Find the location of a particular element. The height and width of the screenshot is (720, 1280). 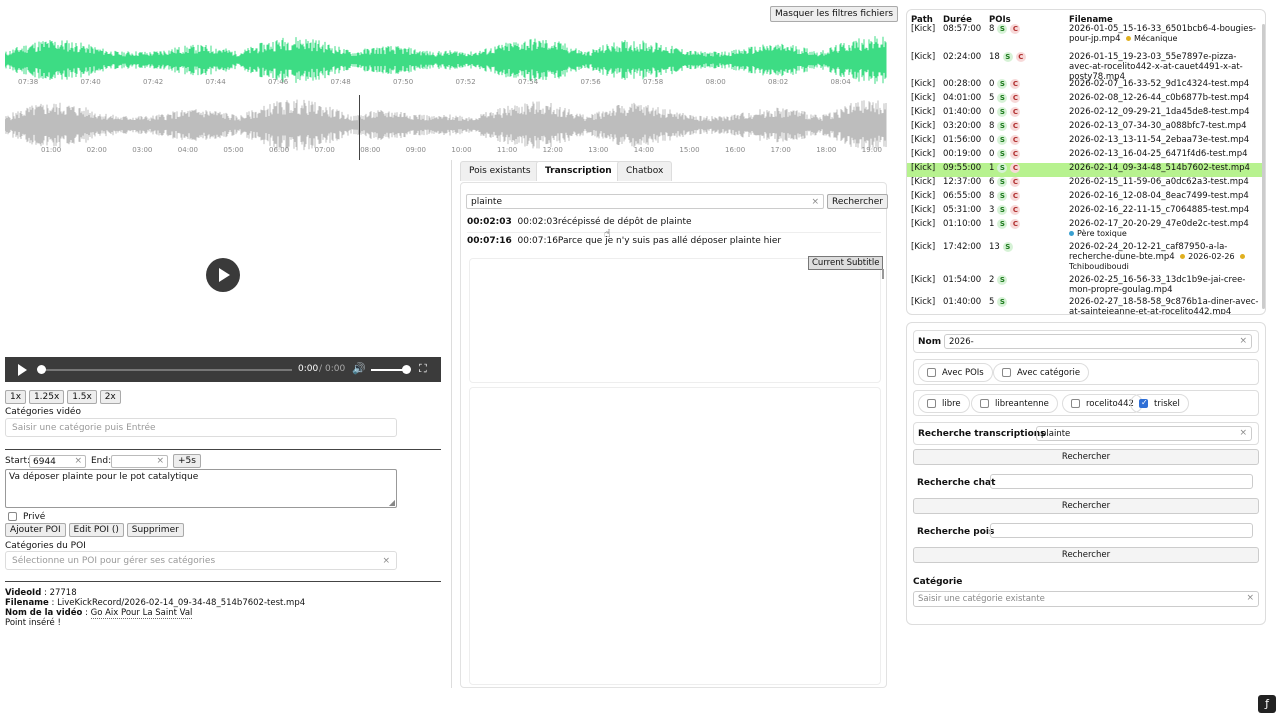

category-filter-clear-icon: × is located at coordinates (1250, 598).